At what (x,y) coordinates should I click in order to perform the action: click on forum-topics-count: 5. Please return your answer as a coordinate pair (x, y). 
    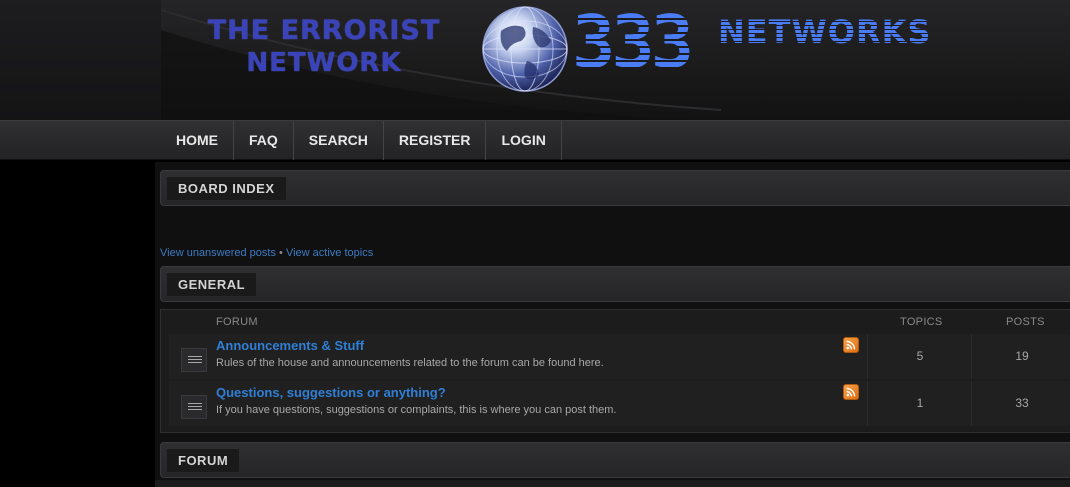
    Looking at the image, I should click on (919, 356).